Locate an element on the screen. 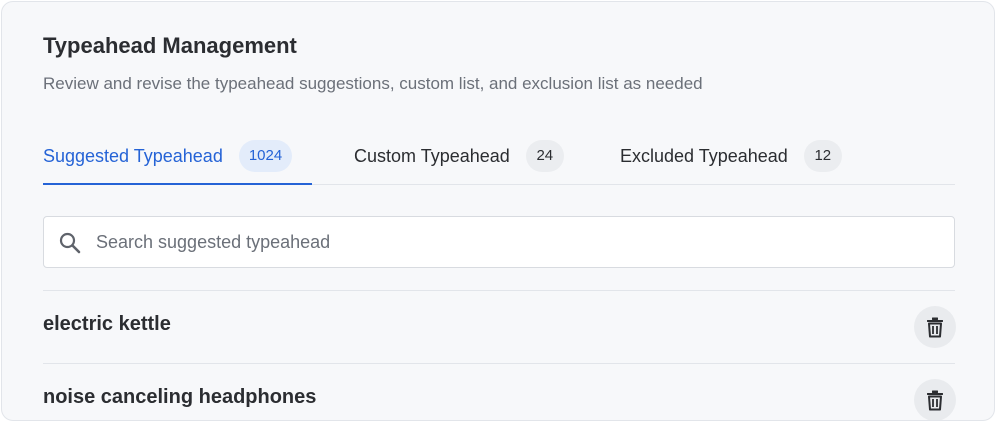  search-icon is located at coordinates (70, 243).